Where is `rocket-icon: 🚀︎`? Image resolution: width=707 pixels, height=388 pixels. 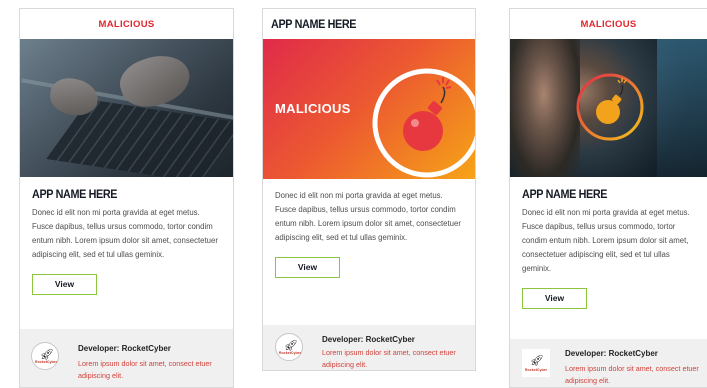 rocket-icon: 🚀︎ is located at coordinates (537, 361).